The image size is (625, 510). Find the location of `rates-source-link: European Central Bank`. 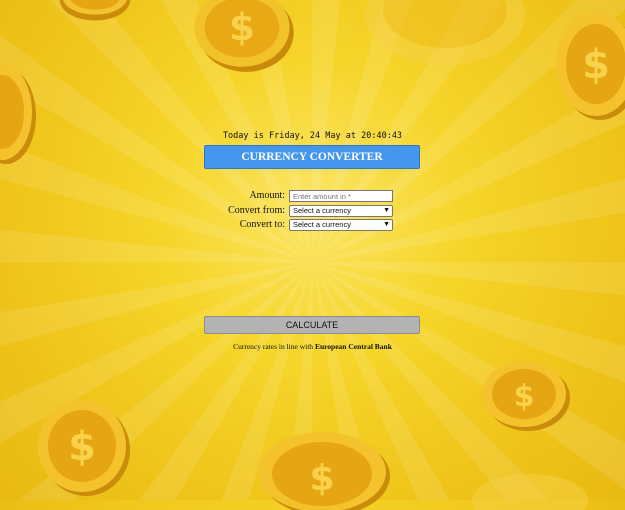

rates-source-link: European Central Bank is located at coordinates (353, 346).